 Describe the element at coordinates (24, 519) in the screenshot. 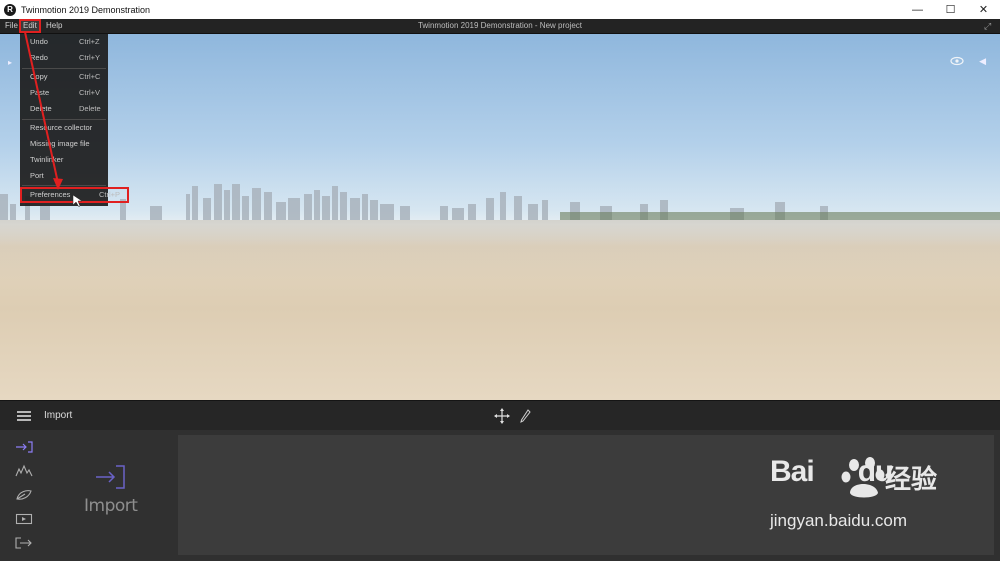

I see `media-icon` at that location.